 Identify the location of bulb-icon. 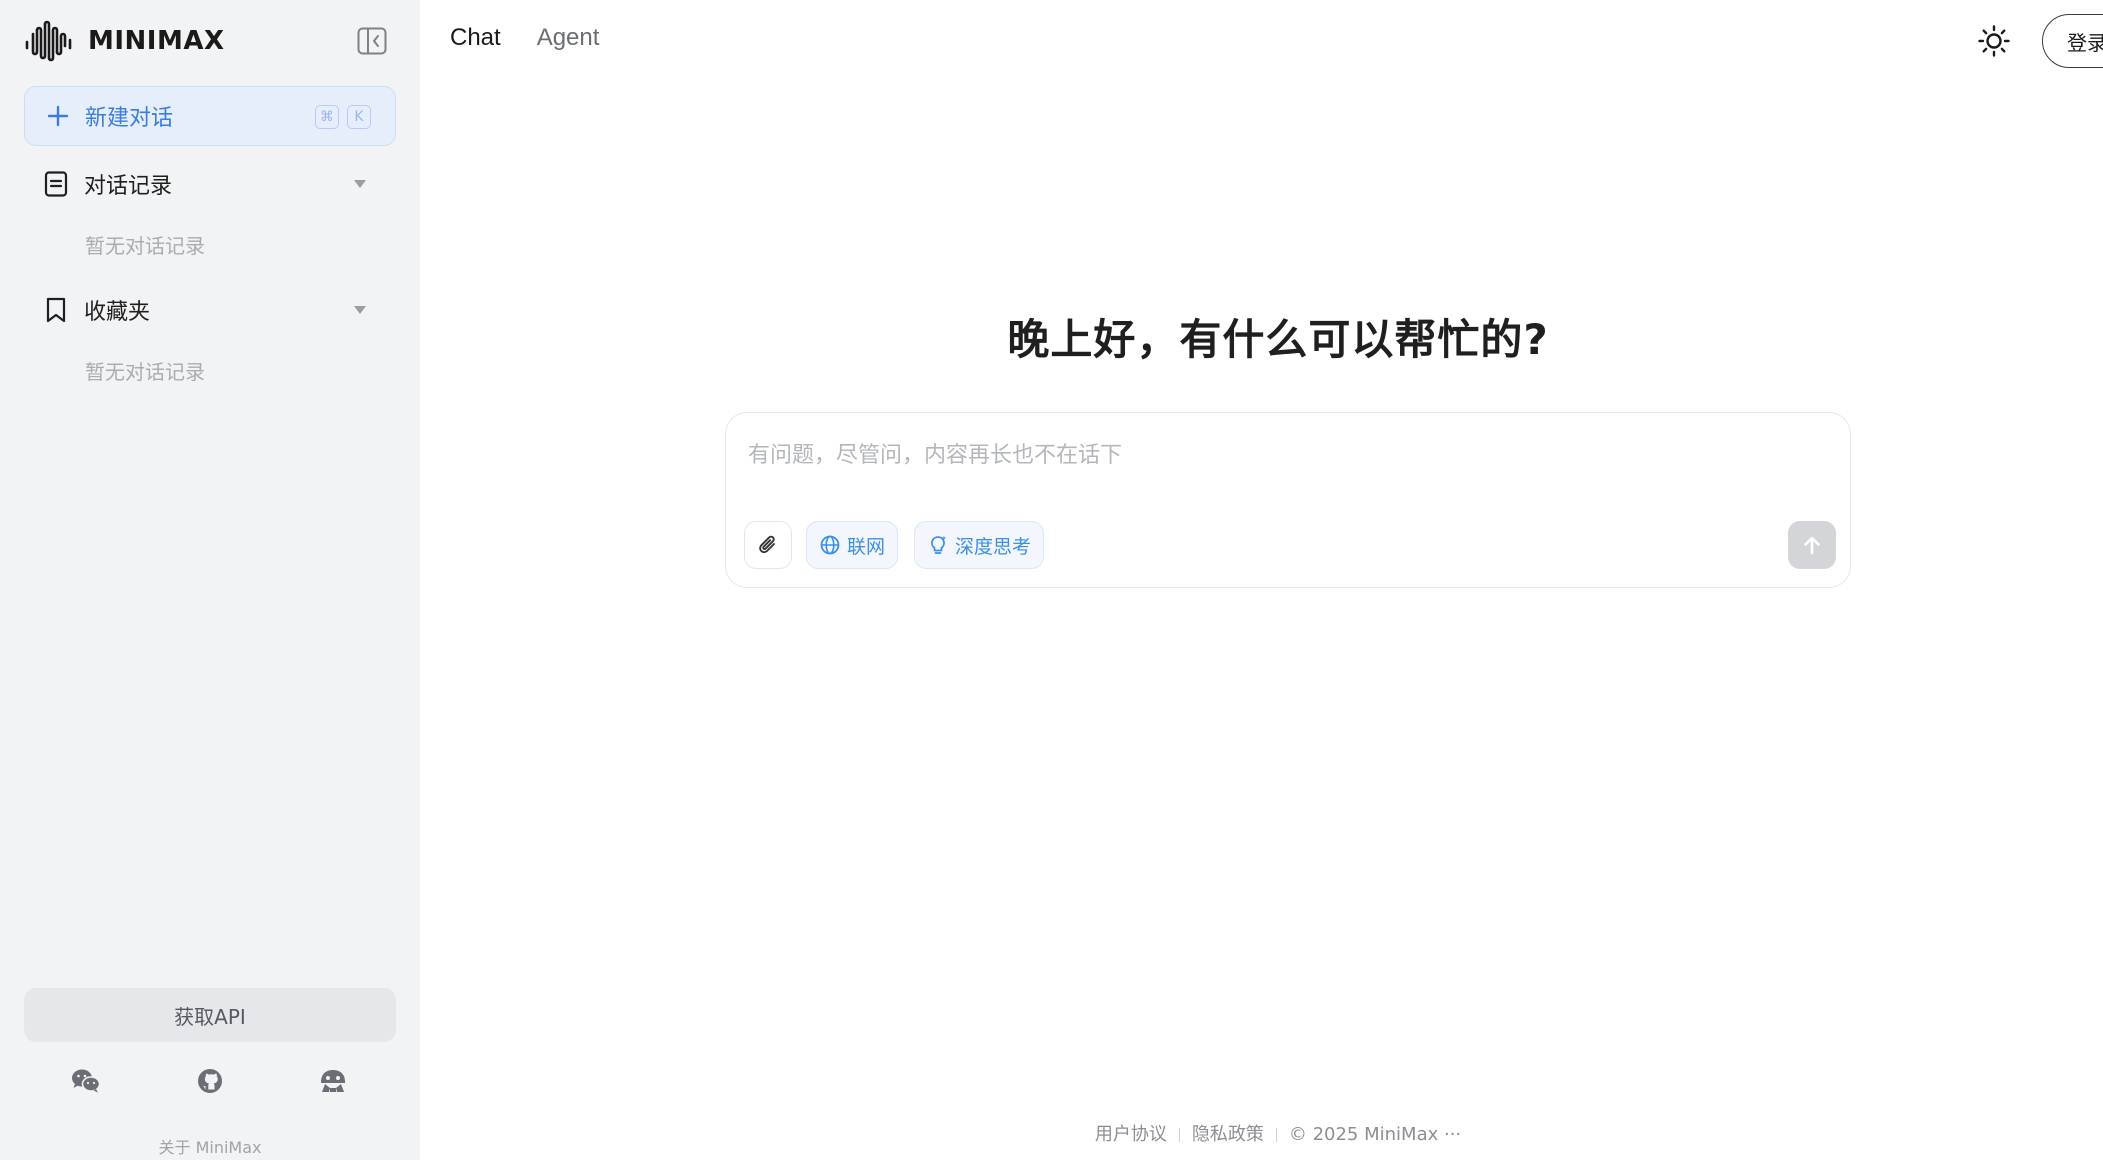
(938, 545).